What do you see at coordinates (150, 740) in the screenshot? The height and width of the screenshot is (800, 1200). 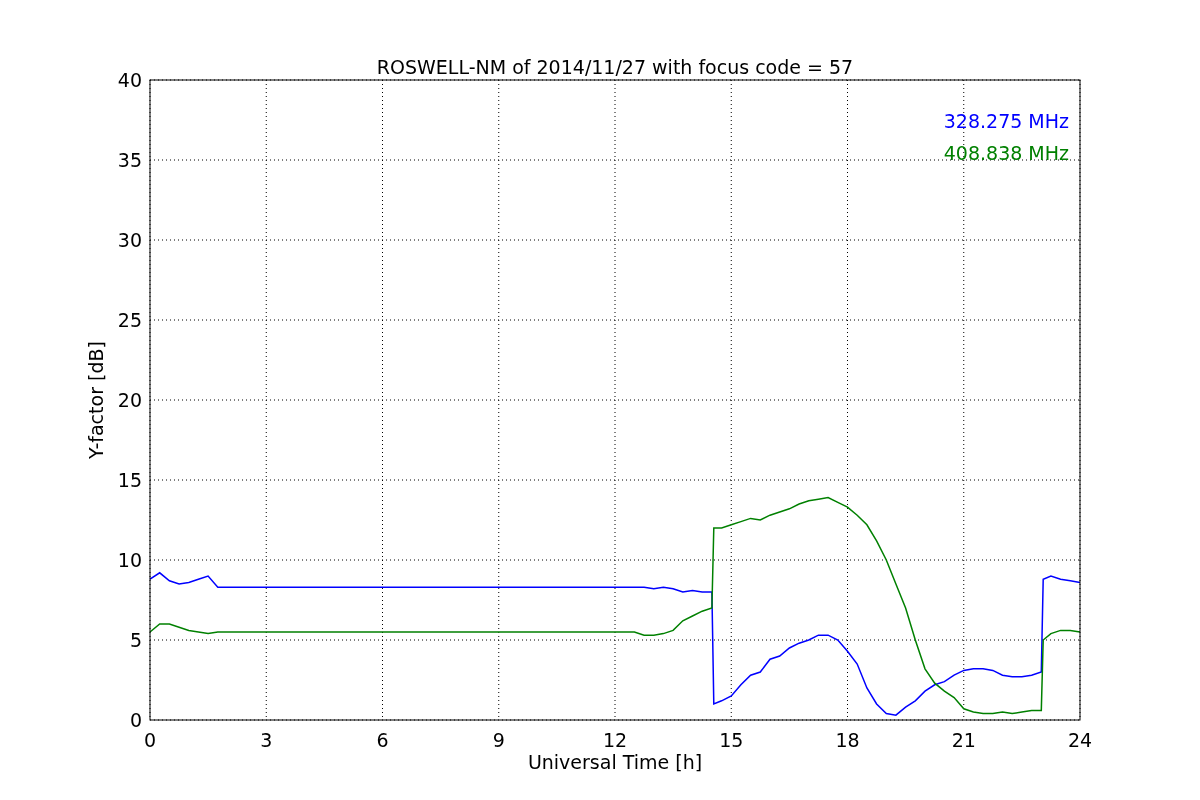 I see `x-tick-label: 0` at bounding box center [150, 740].